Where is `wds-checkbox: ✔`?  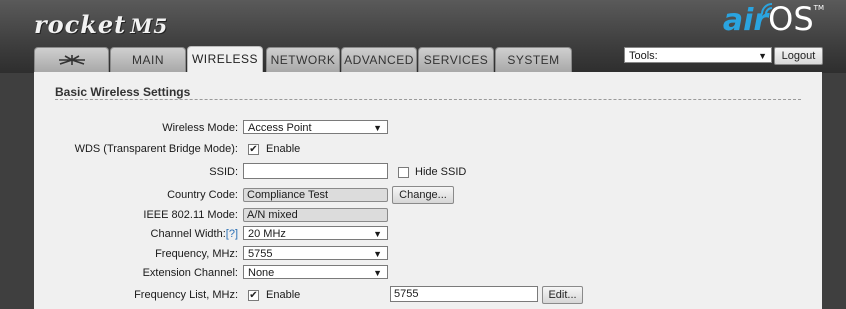 wds-checkbox: ✔ is located at coordinates (253, 149).